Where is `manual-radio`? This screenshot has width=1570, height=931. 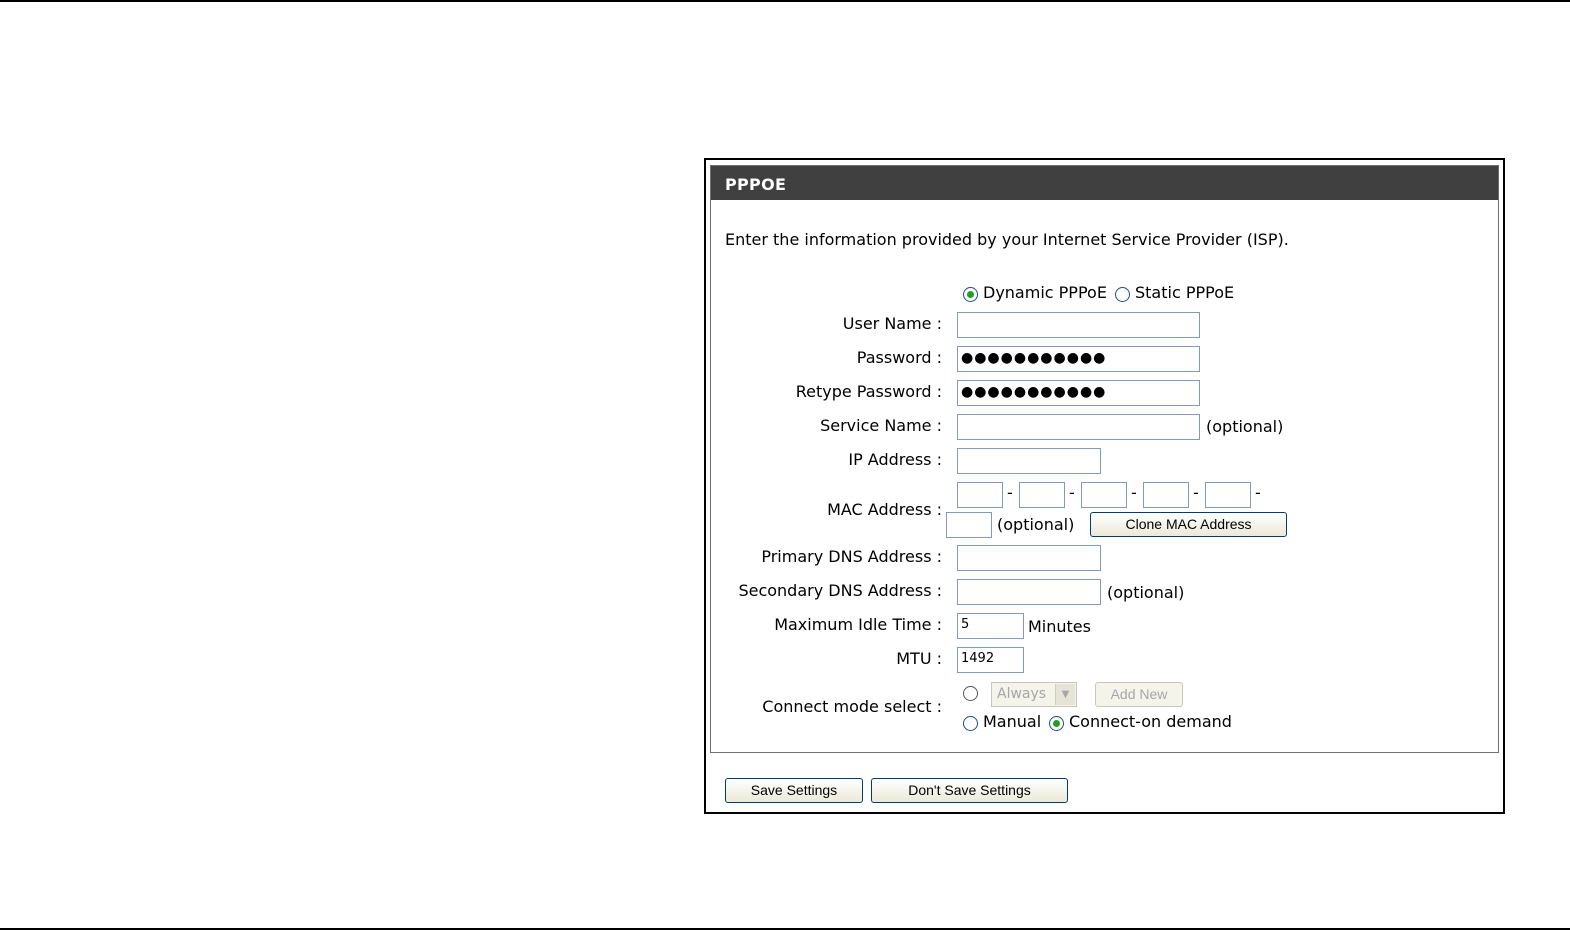
manual-radio is located at coordinates (970, 723).